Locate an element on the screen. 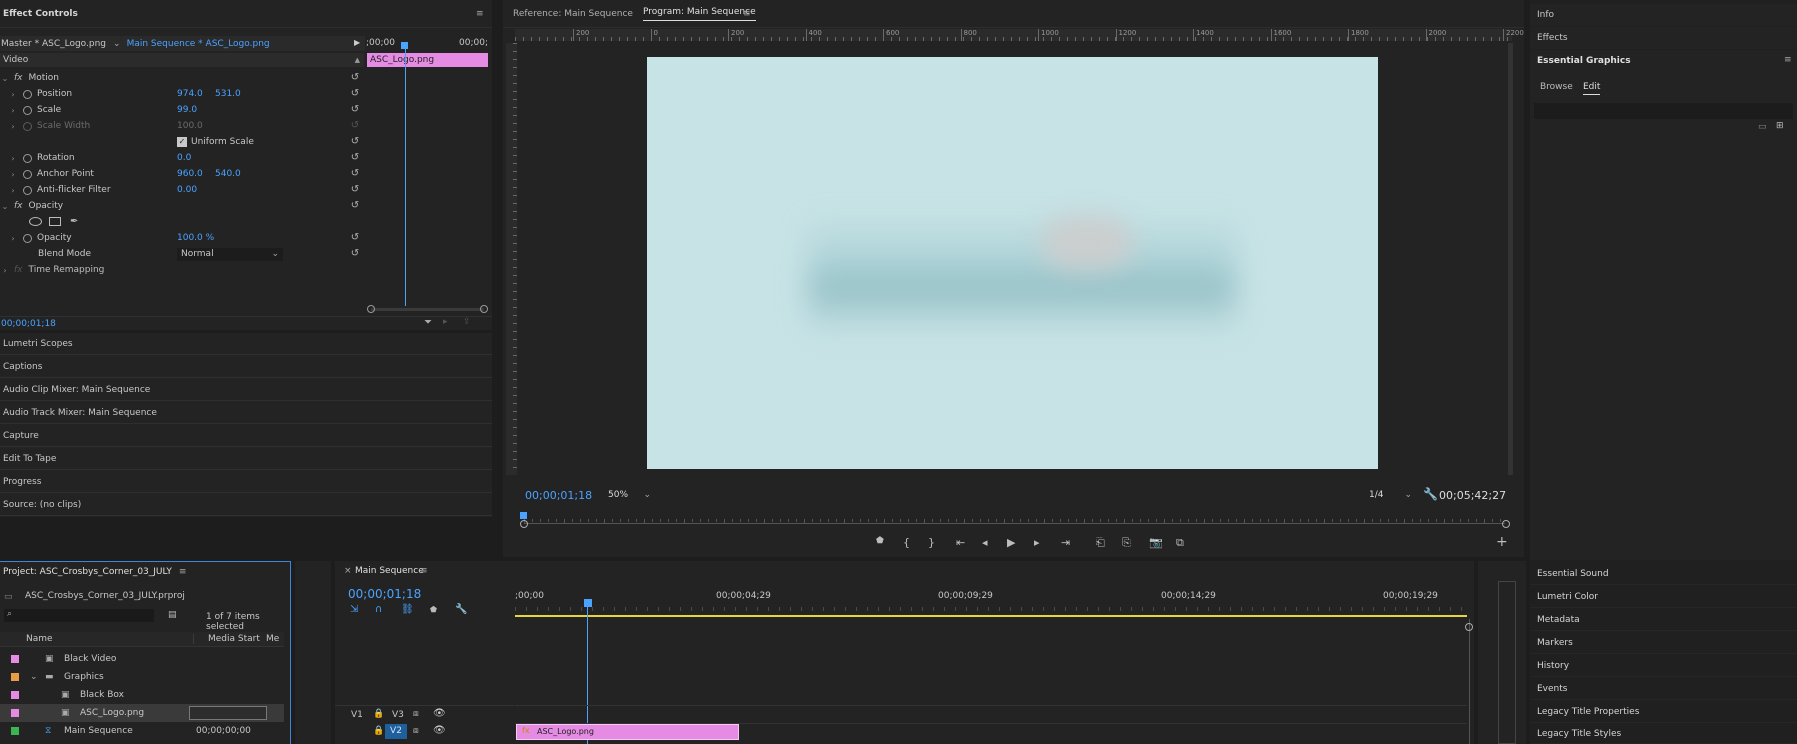  antiflicker-value: 0.00 is located at coordinates (187, 190).